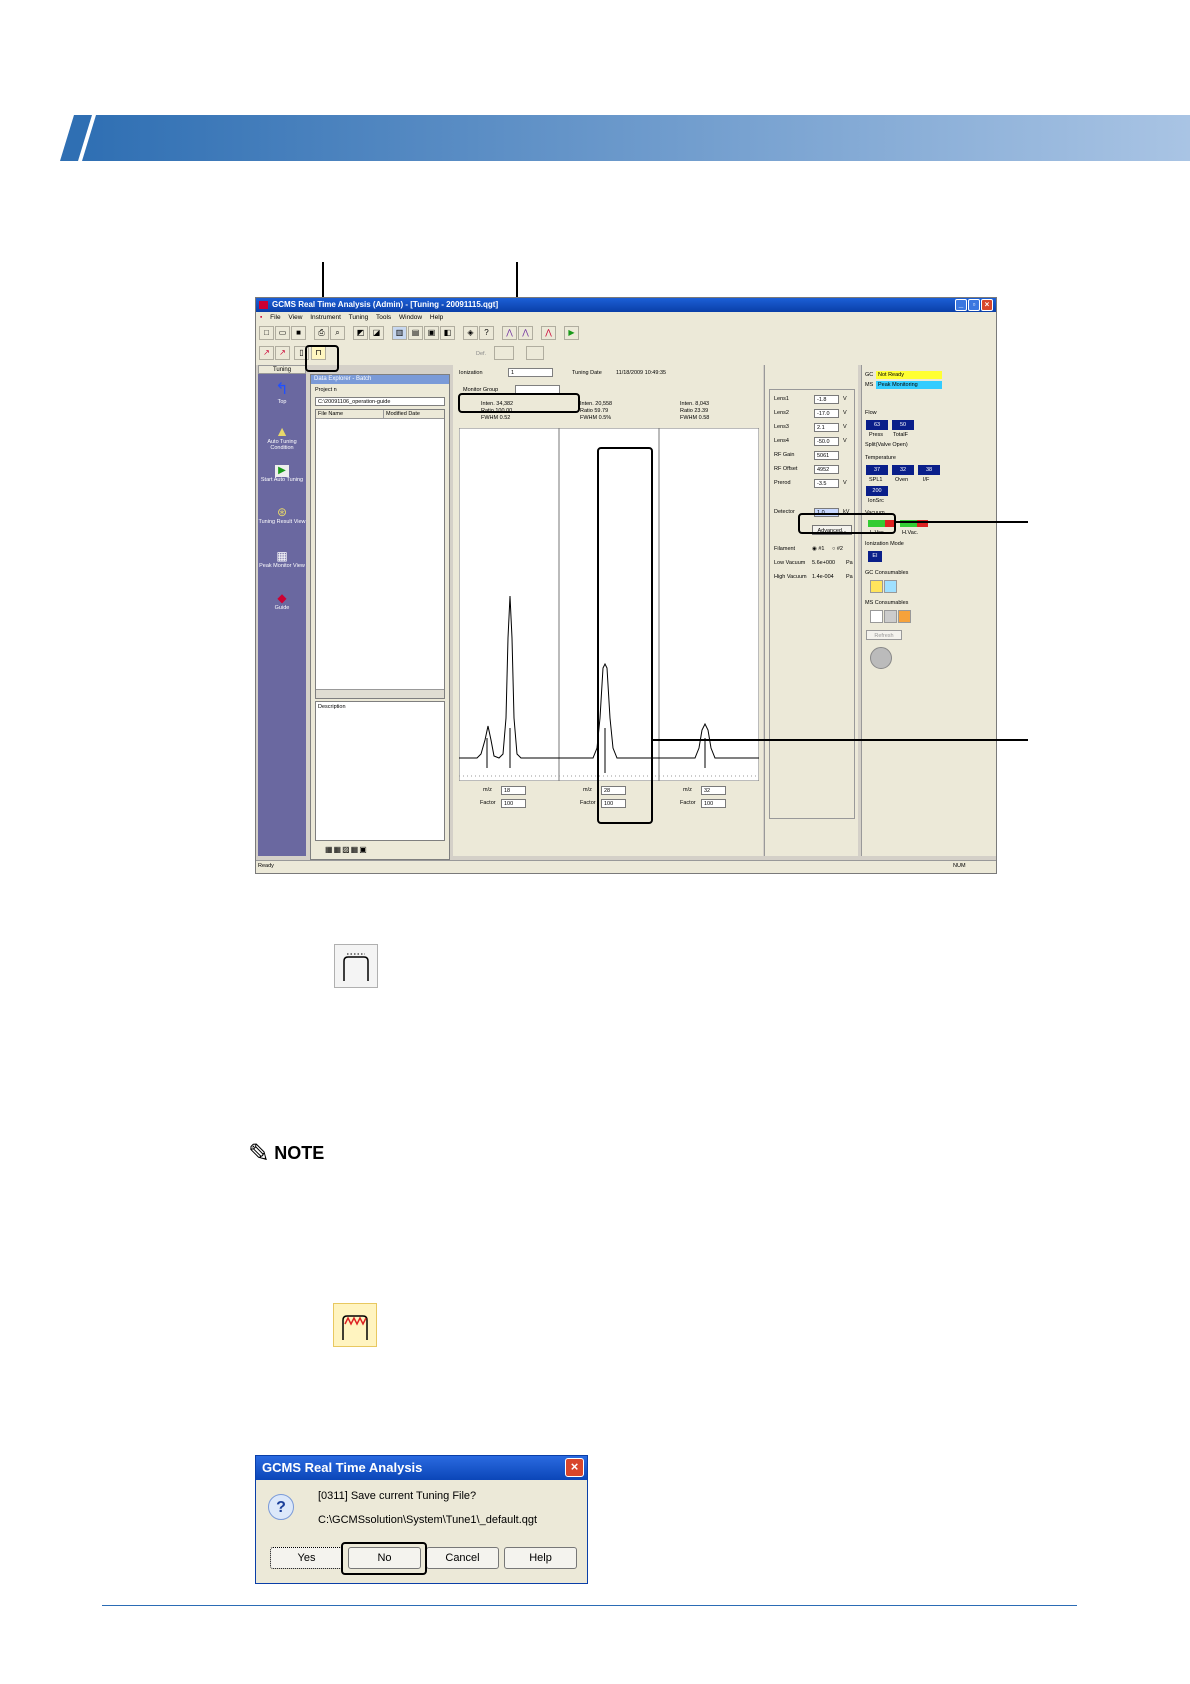 The width and height of the screenshot is (1190, 1684). Describe the element at coordinates (447, 333) in the screenshot. I see `layout-4-icon: ◧` at that location.